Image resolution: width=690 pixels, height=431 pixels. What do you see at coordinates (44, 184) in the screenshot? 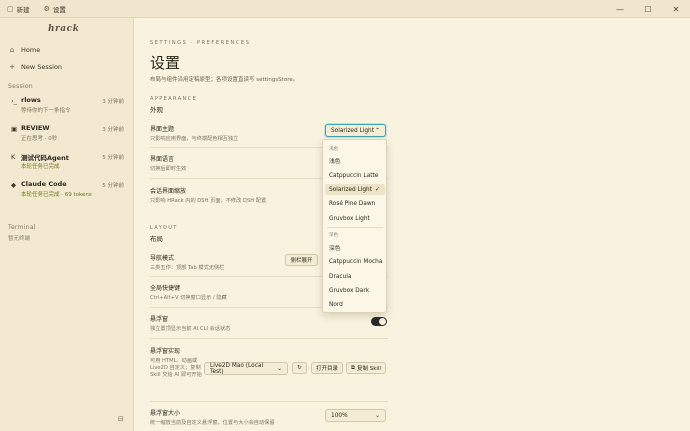
I see `session-name: Claude Code` at bounding box center [44, 184].